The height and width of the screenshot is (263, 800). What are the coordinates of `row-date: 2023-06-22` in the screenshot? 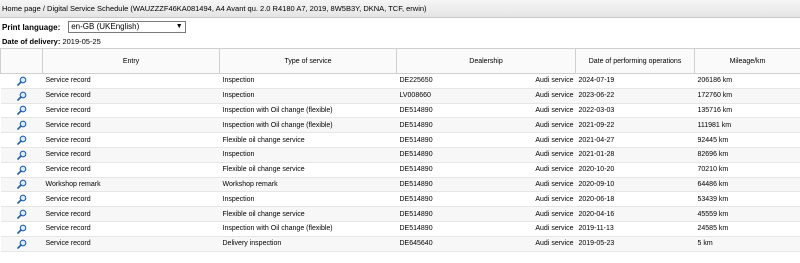 It's located at (635, 96).